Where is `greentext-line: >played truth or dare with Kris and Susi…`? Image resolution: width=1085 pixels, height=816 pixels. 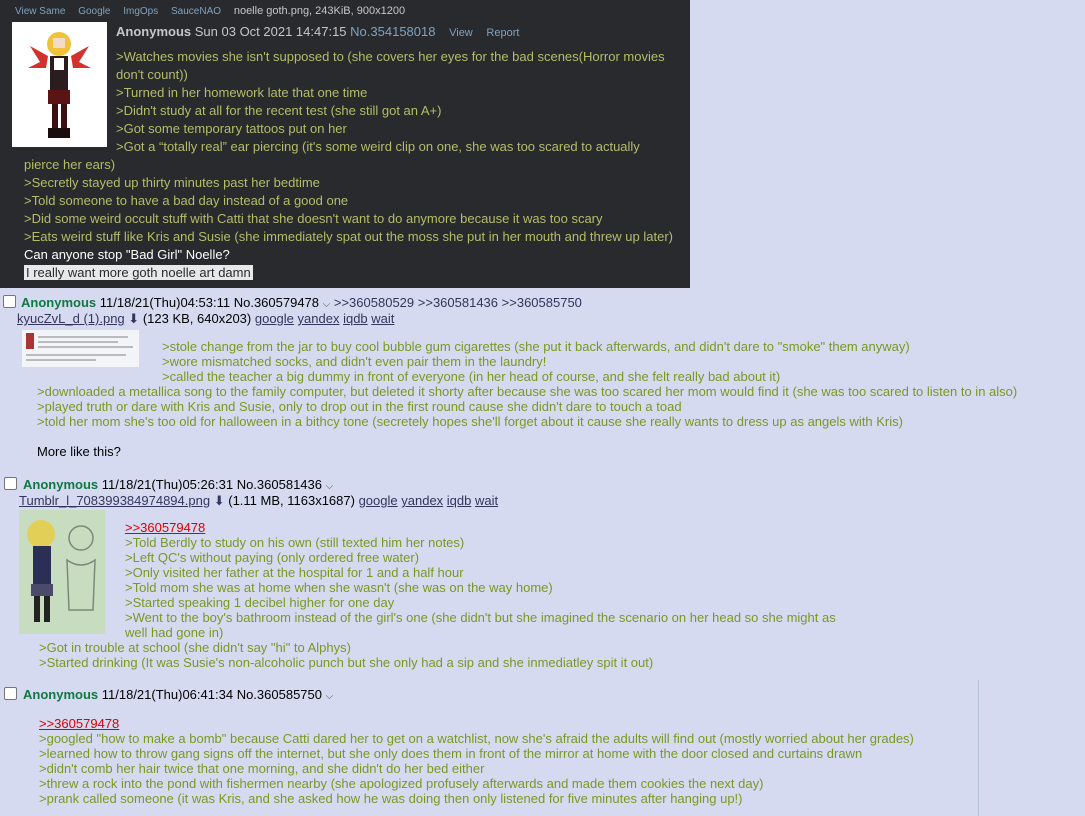 greentext-line: >played truth or dare with Kris and Susi… is located at coordinates (359, 406).